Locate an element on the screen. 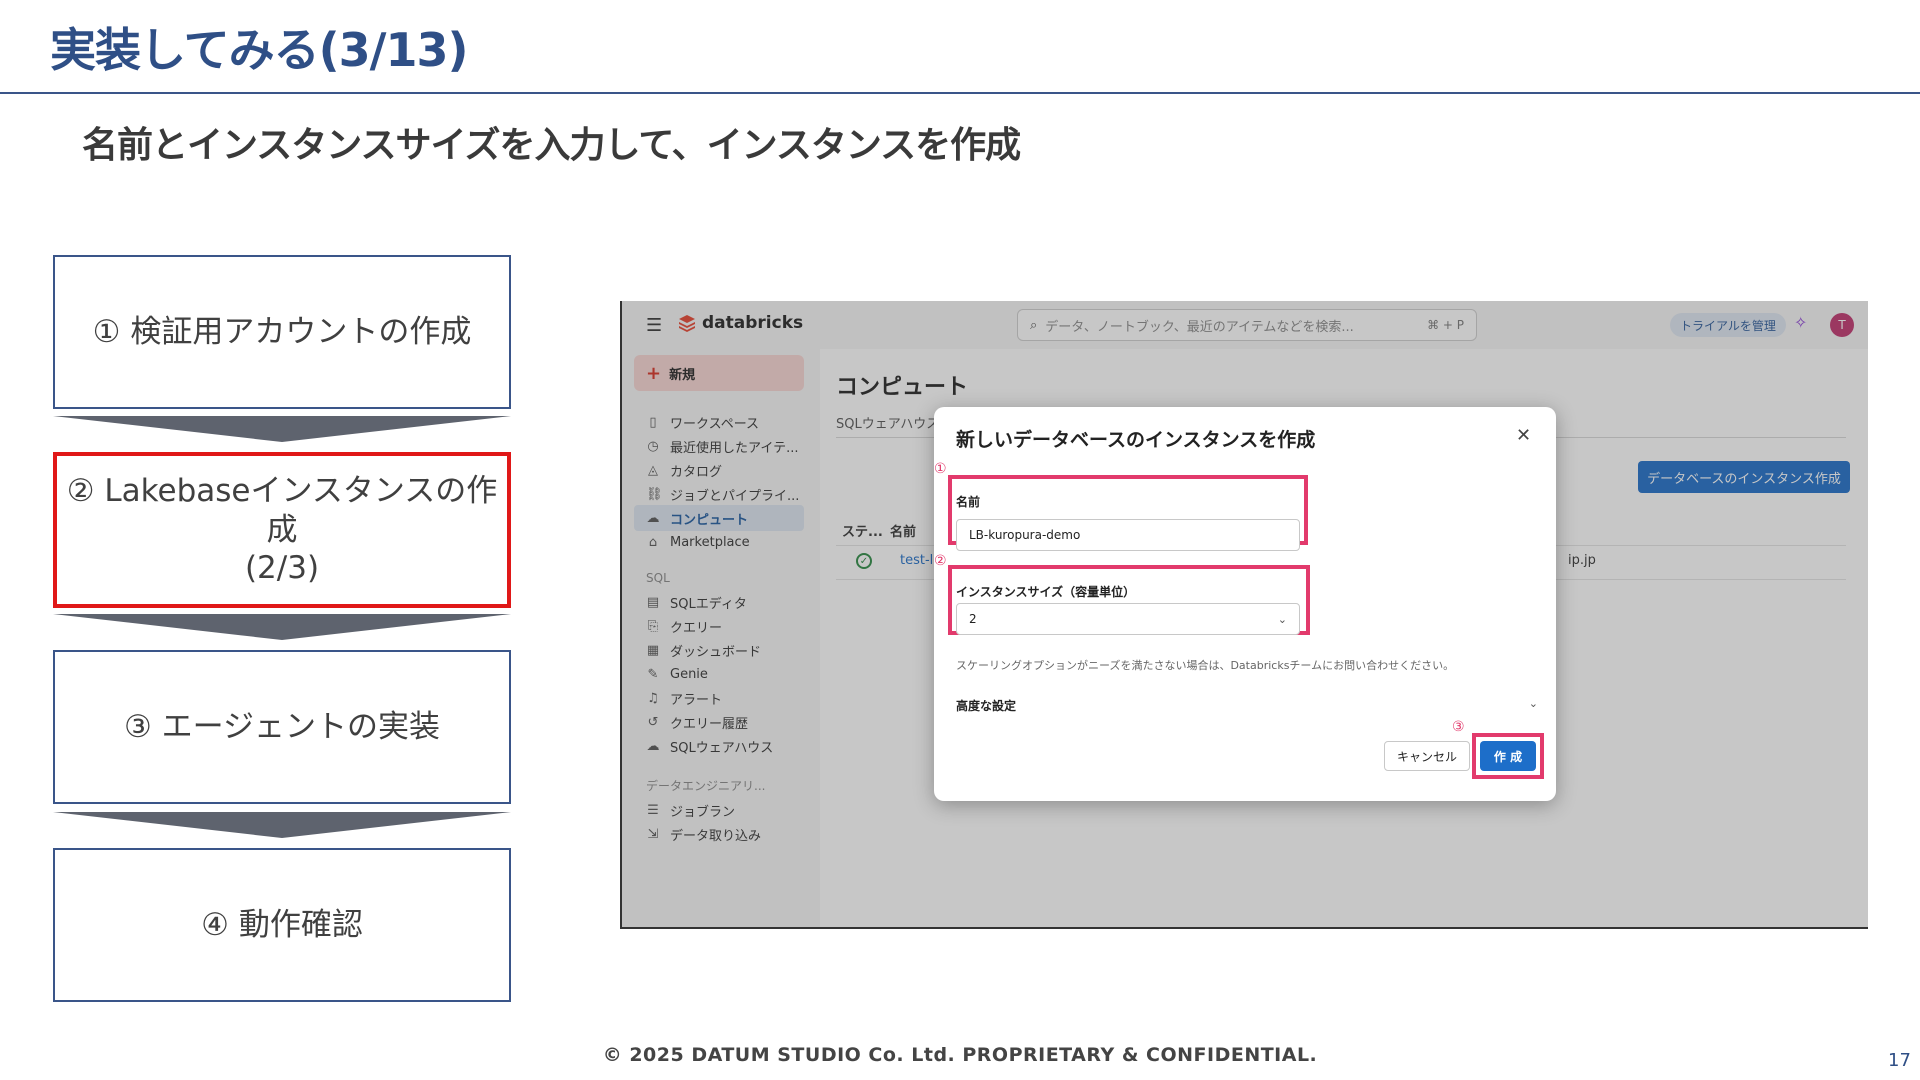 The width and height of the screenshot is (1920, 1080). step-4-box: ④ 動作確認 is located at coordinates (282, 925).